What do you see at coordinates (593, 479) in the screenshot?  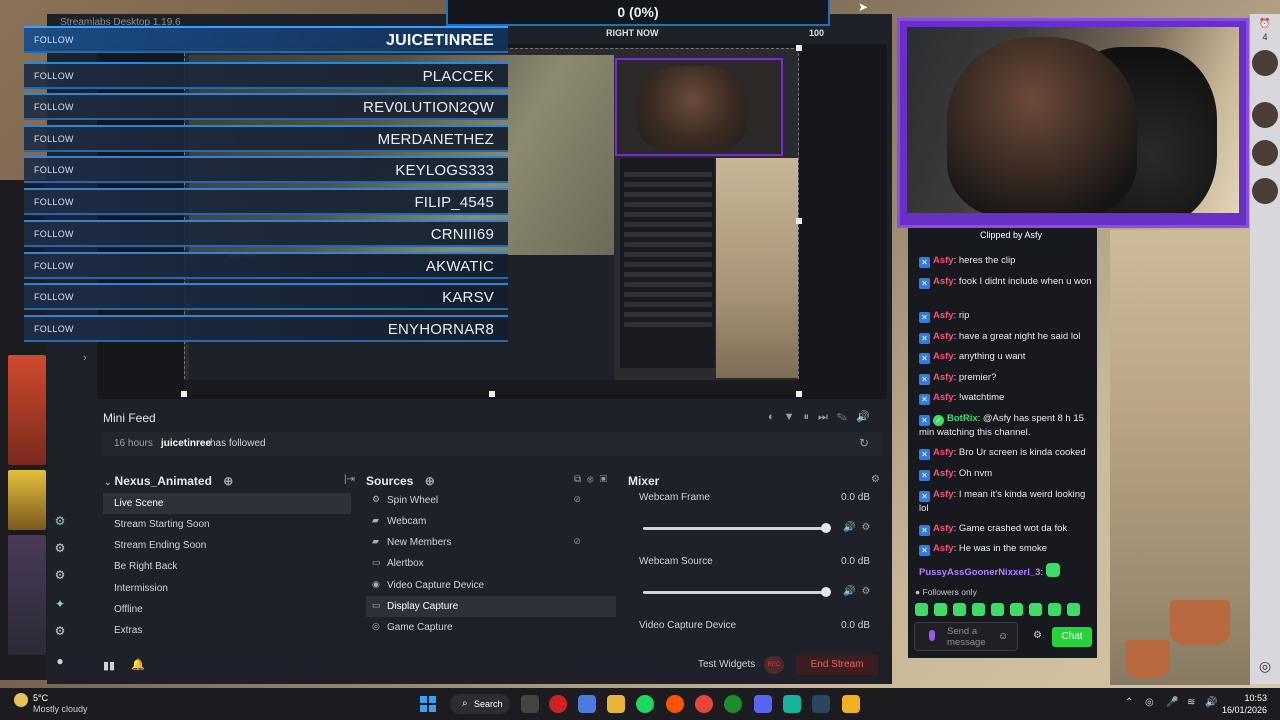 I see `source-toolbar-icons: ⧉⊛▣` at bounding box center [593, 479].